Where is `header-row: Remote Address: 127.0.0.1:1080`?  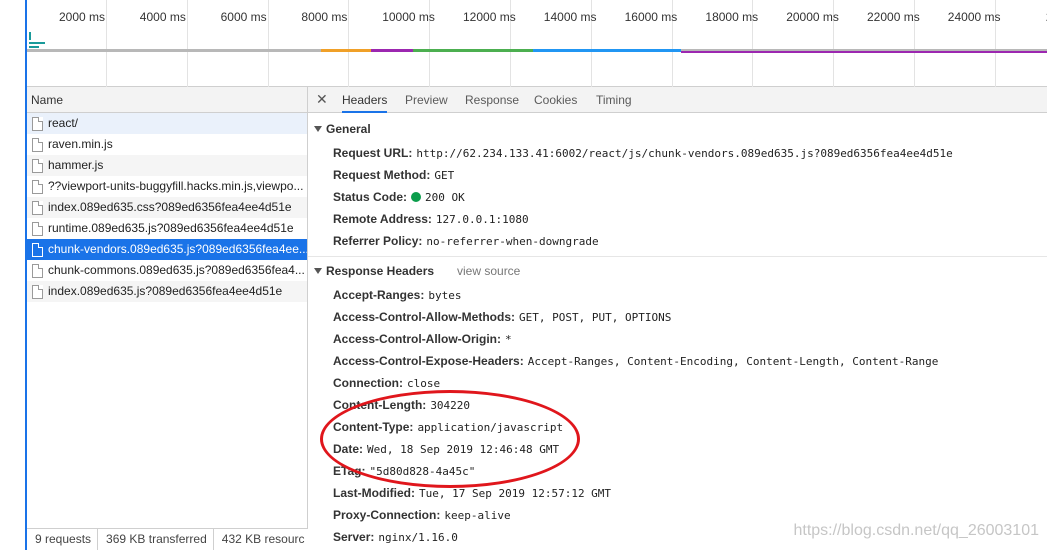 header-row: Remote Address: 127.0.0.1:1080 is located at coordinates (431, 219).